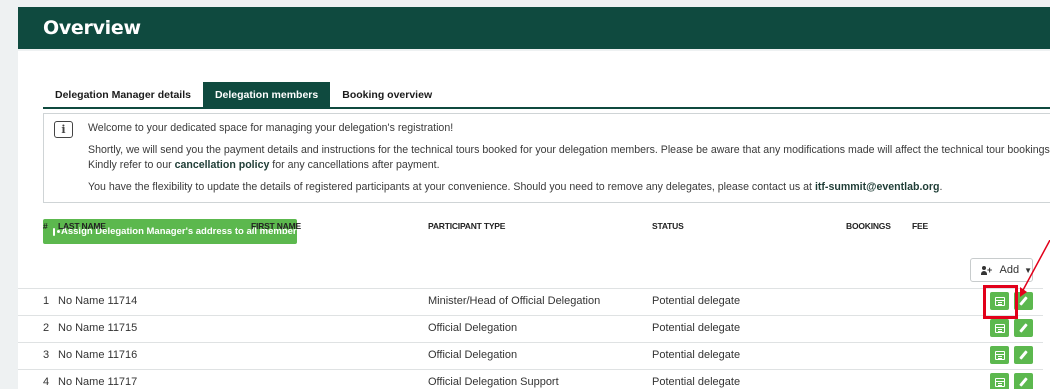  Describe the element at coordinates (354, 165) in the screenshot. I see `info-payment-text-b: for any cancellations after payment.` at that location.